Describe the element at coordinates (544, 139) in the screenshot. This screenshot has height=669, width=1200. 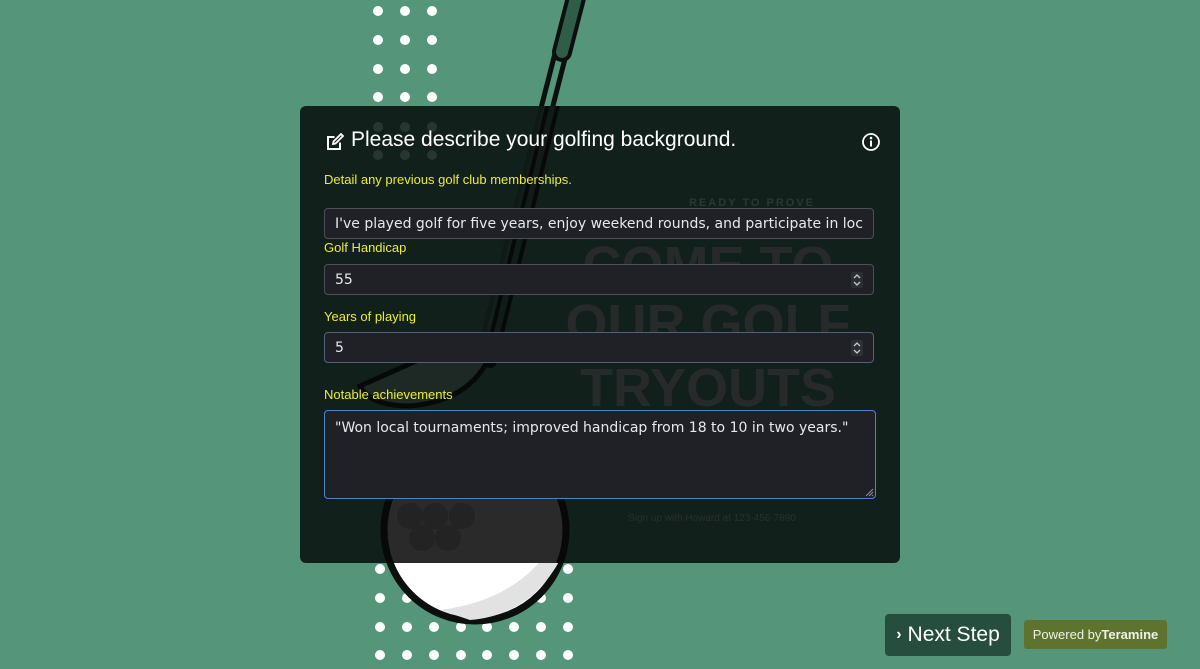
I see `form-title: Please describe your golfing background.` at that location.